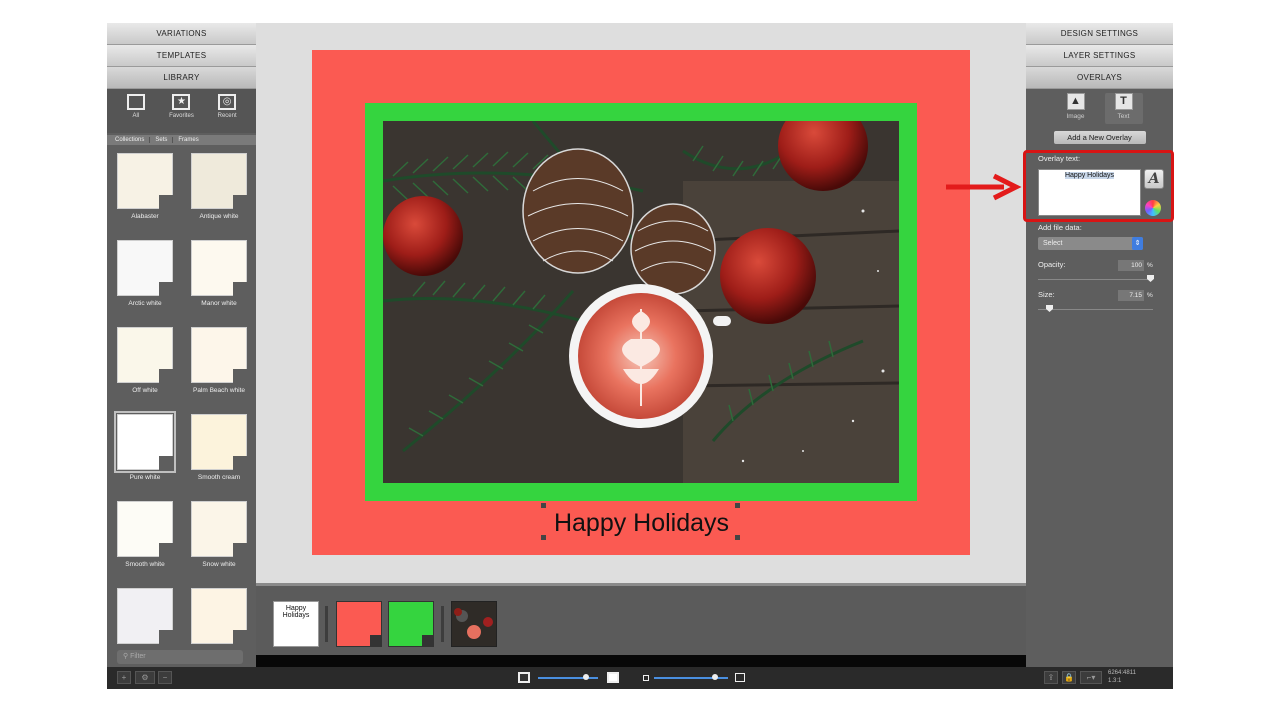 The image size is (1280, 711). I want to click on overlay-text-highlight-box, so click(1098, 186).